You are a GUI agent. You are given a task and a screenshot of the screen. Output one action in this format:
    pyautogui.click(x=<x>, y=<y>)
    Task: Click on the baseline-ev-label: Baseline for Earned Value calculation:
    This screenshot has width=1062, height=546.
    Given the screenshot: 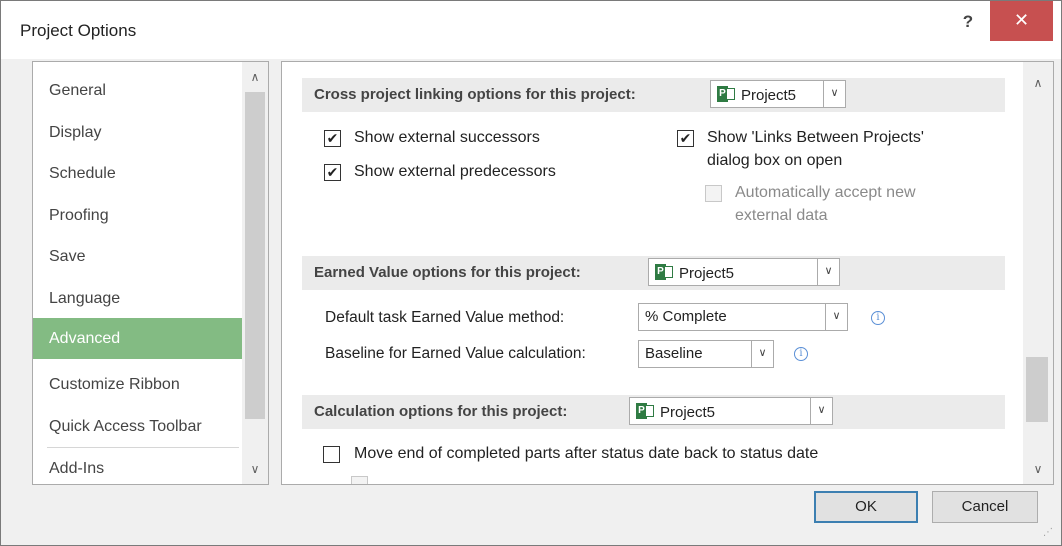 What is the action you would take?
    pyautogui.click(x=455, y=353)
    